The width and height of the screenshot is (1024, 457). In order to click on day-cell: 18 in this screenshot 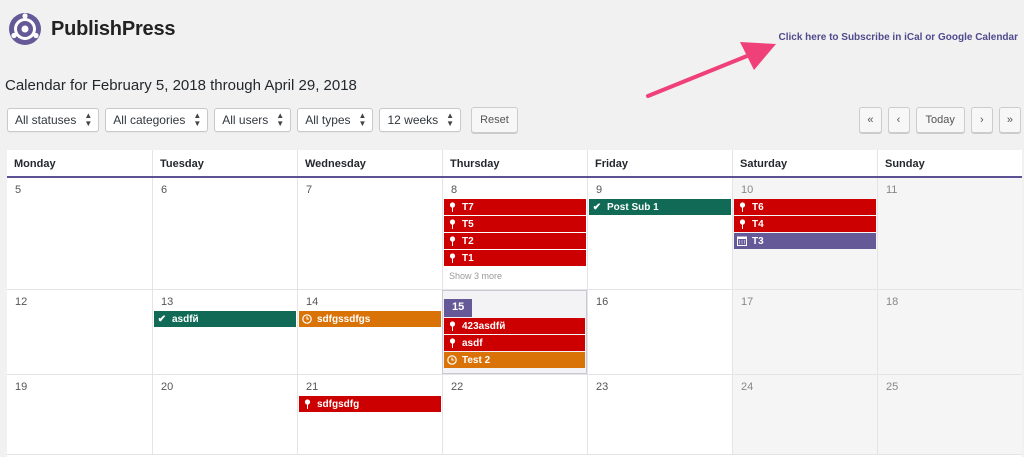, I will do `click(949, 332)`.